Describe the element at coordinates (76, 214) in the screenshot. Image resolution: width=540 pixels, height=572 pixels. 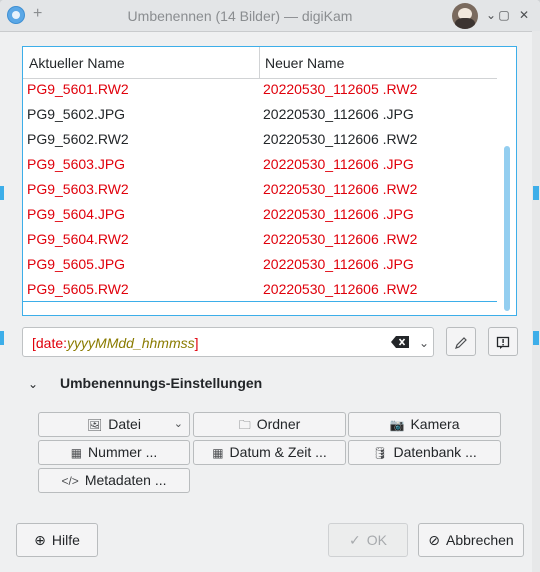
I see `current-name-cell: PG9_5604.JPG` at that location.